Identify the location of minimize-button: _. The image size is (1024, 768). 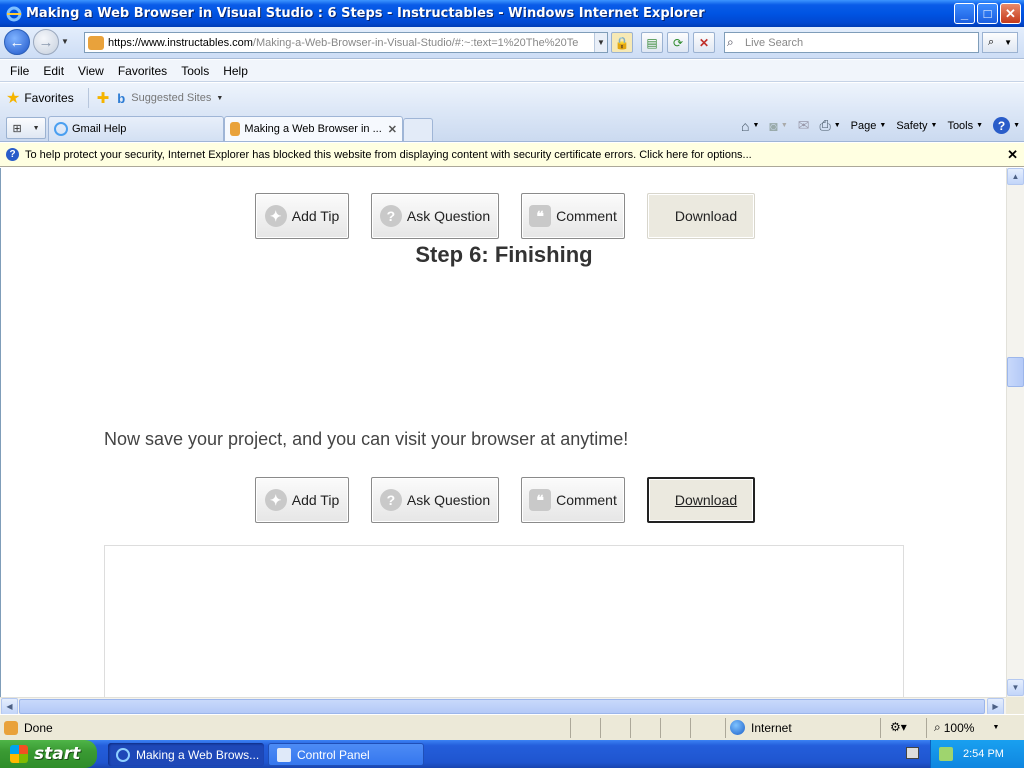
(964, 13).